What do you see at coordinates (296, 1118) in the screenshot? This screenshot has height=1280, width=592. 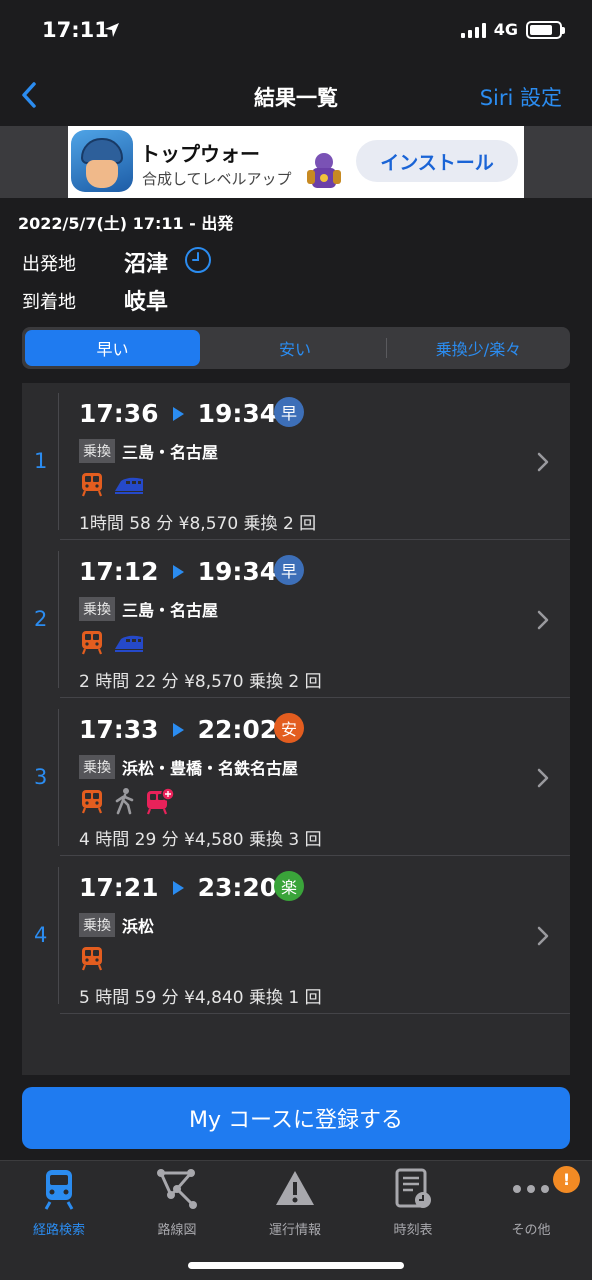 I see `register-my-course-button: My コースに登録する` at bounding box center [296, 1118].